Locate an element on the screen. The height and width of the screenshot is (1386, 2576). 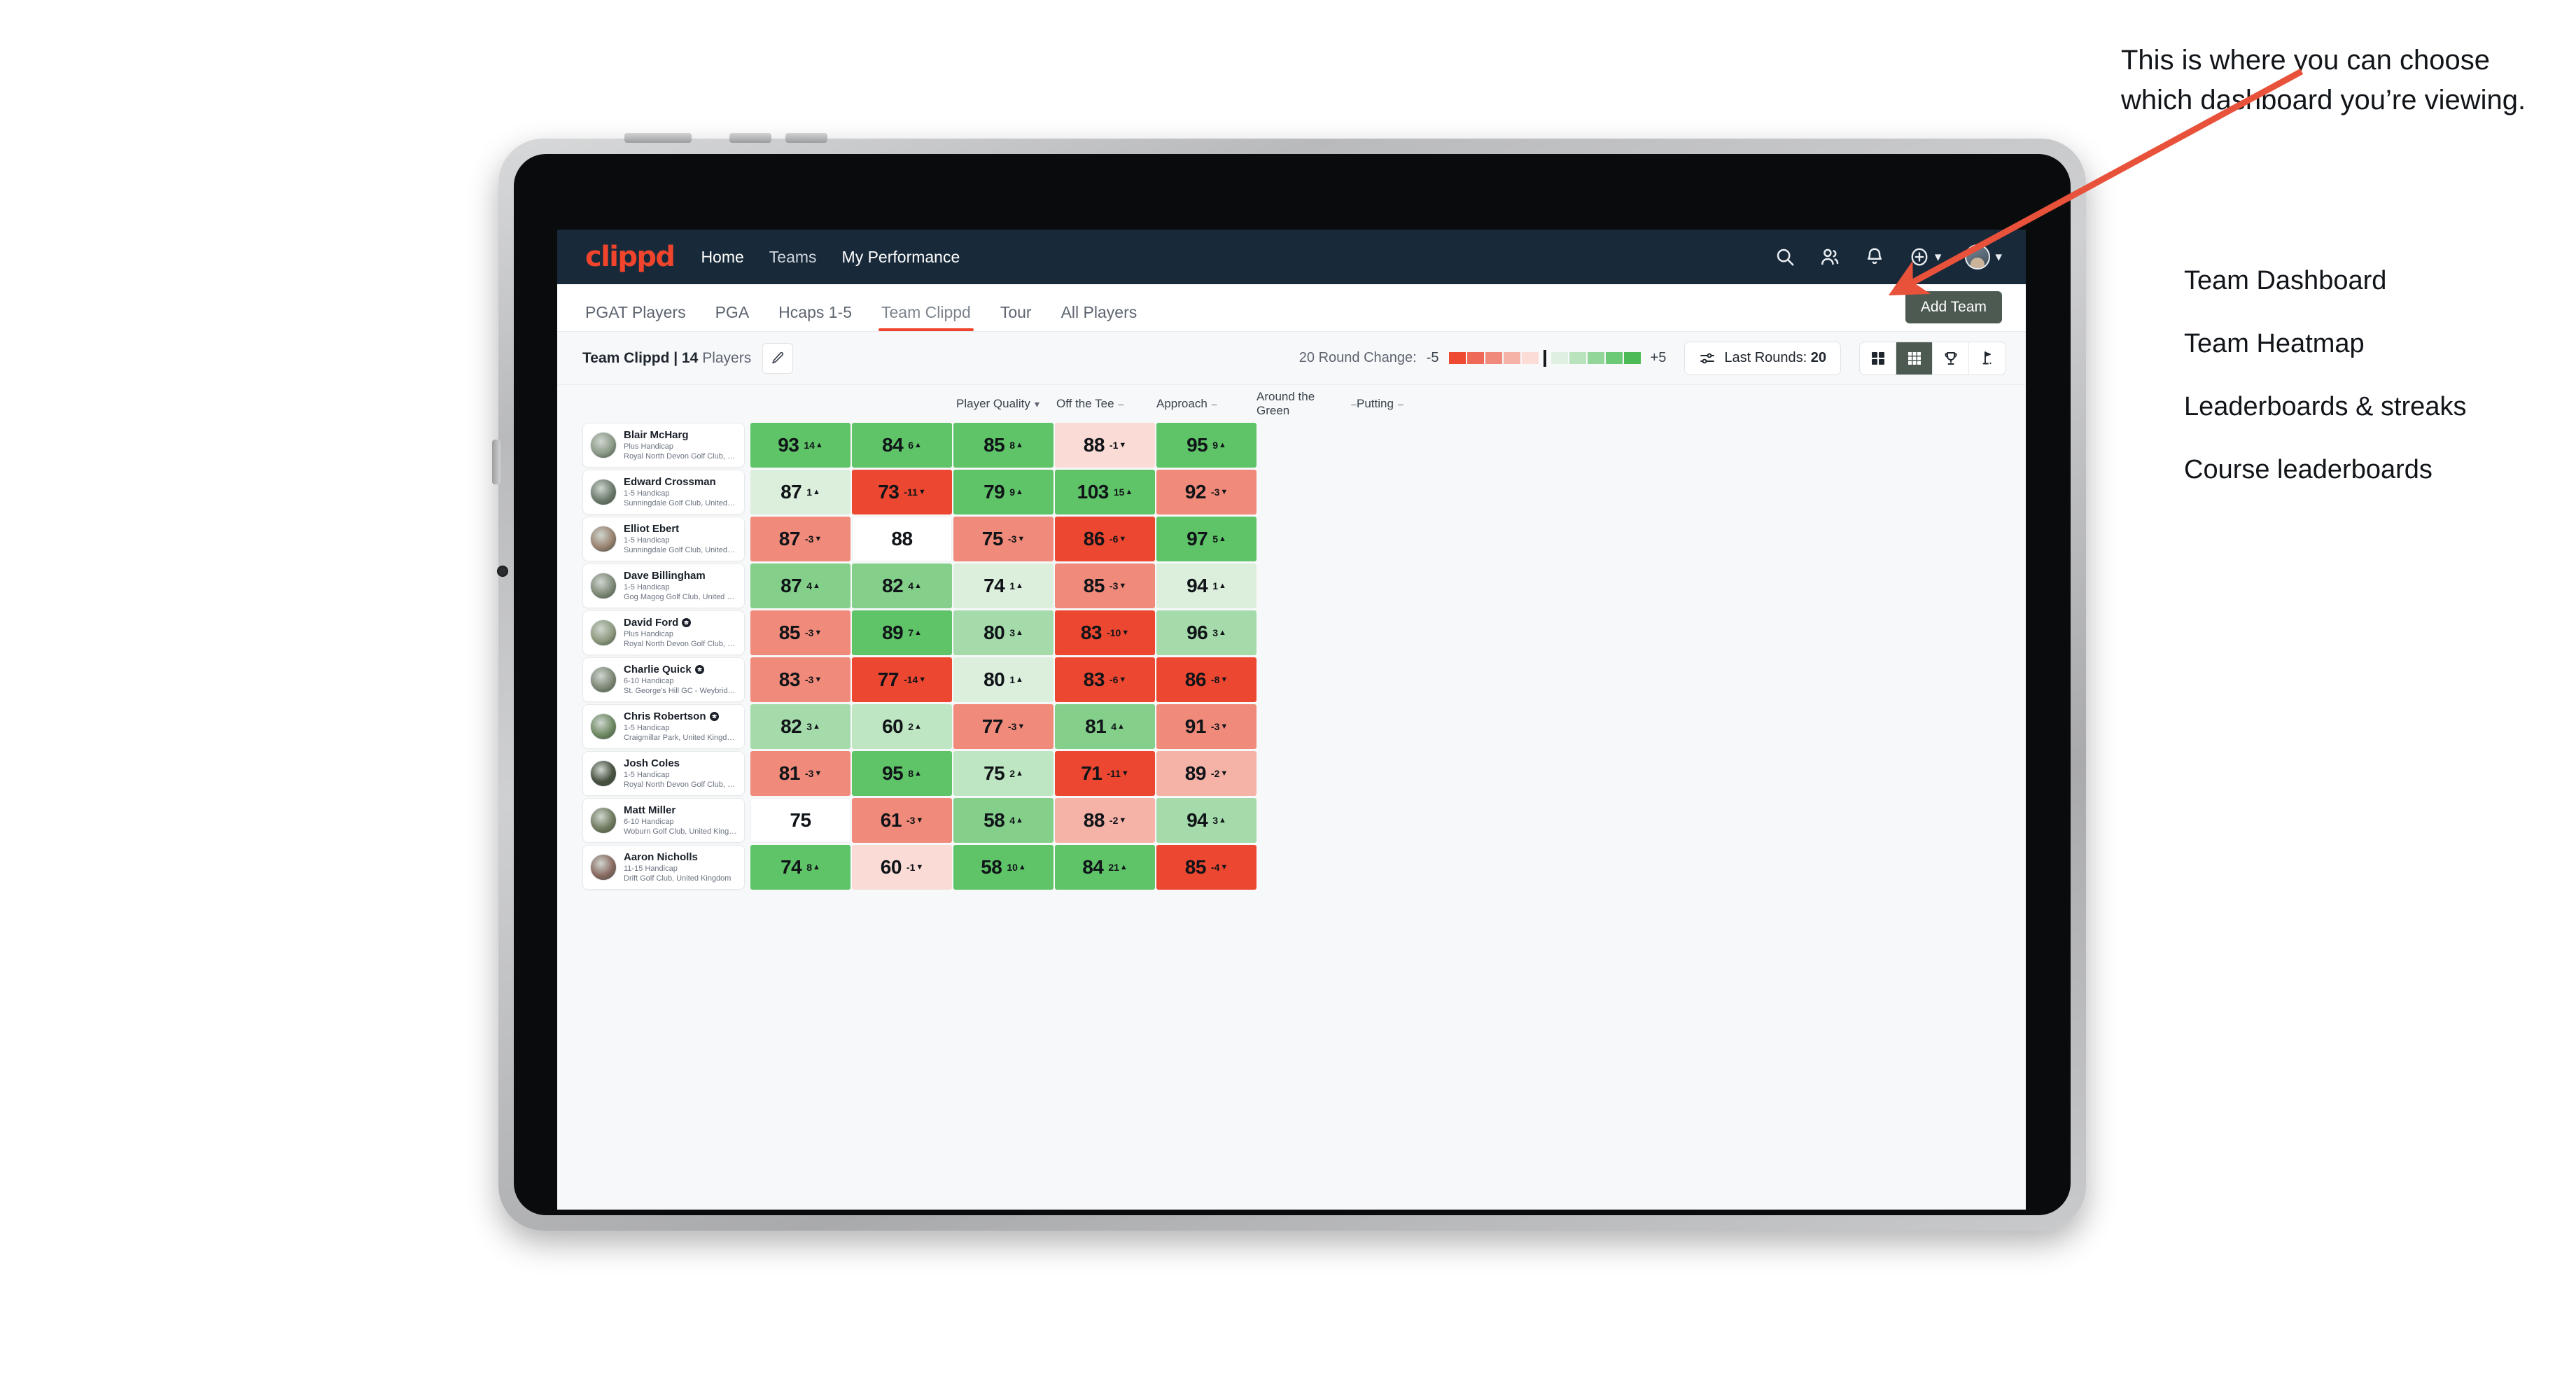
heatmap-cell: 81 4 ▲ is located at coordinates (1105, 726).